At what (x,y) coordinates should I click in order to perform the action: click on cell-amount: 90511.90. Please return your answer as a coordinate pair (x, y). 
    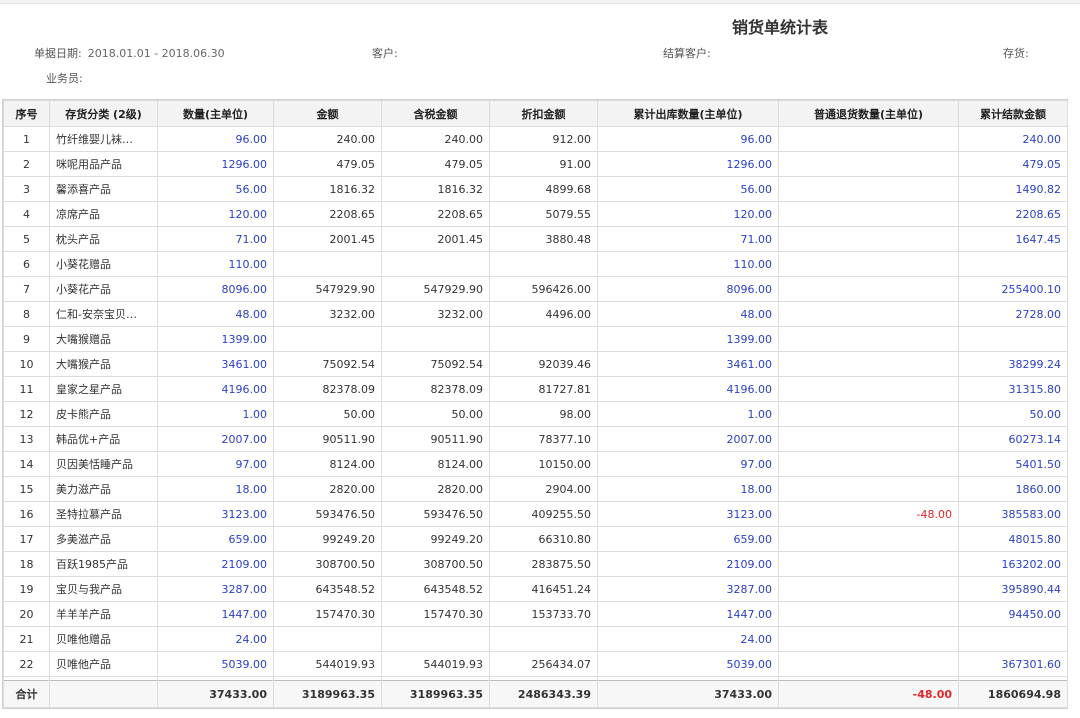
    Looking at the image, I should click on (327, 439).